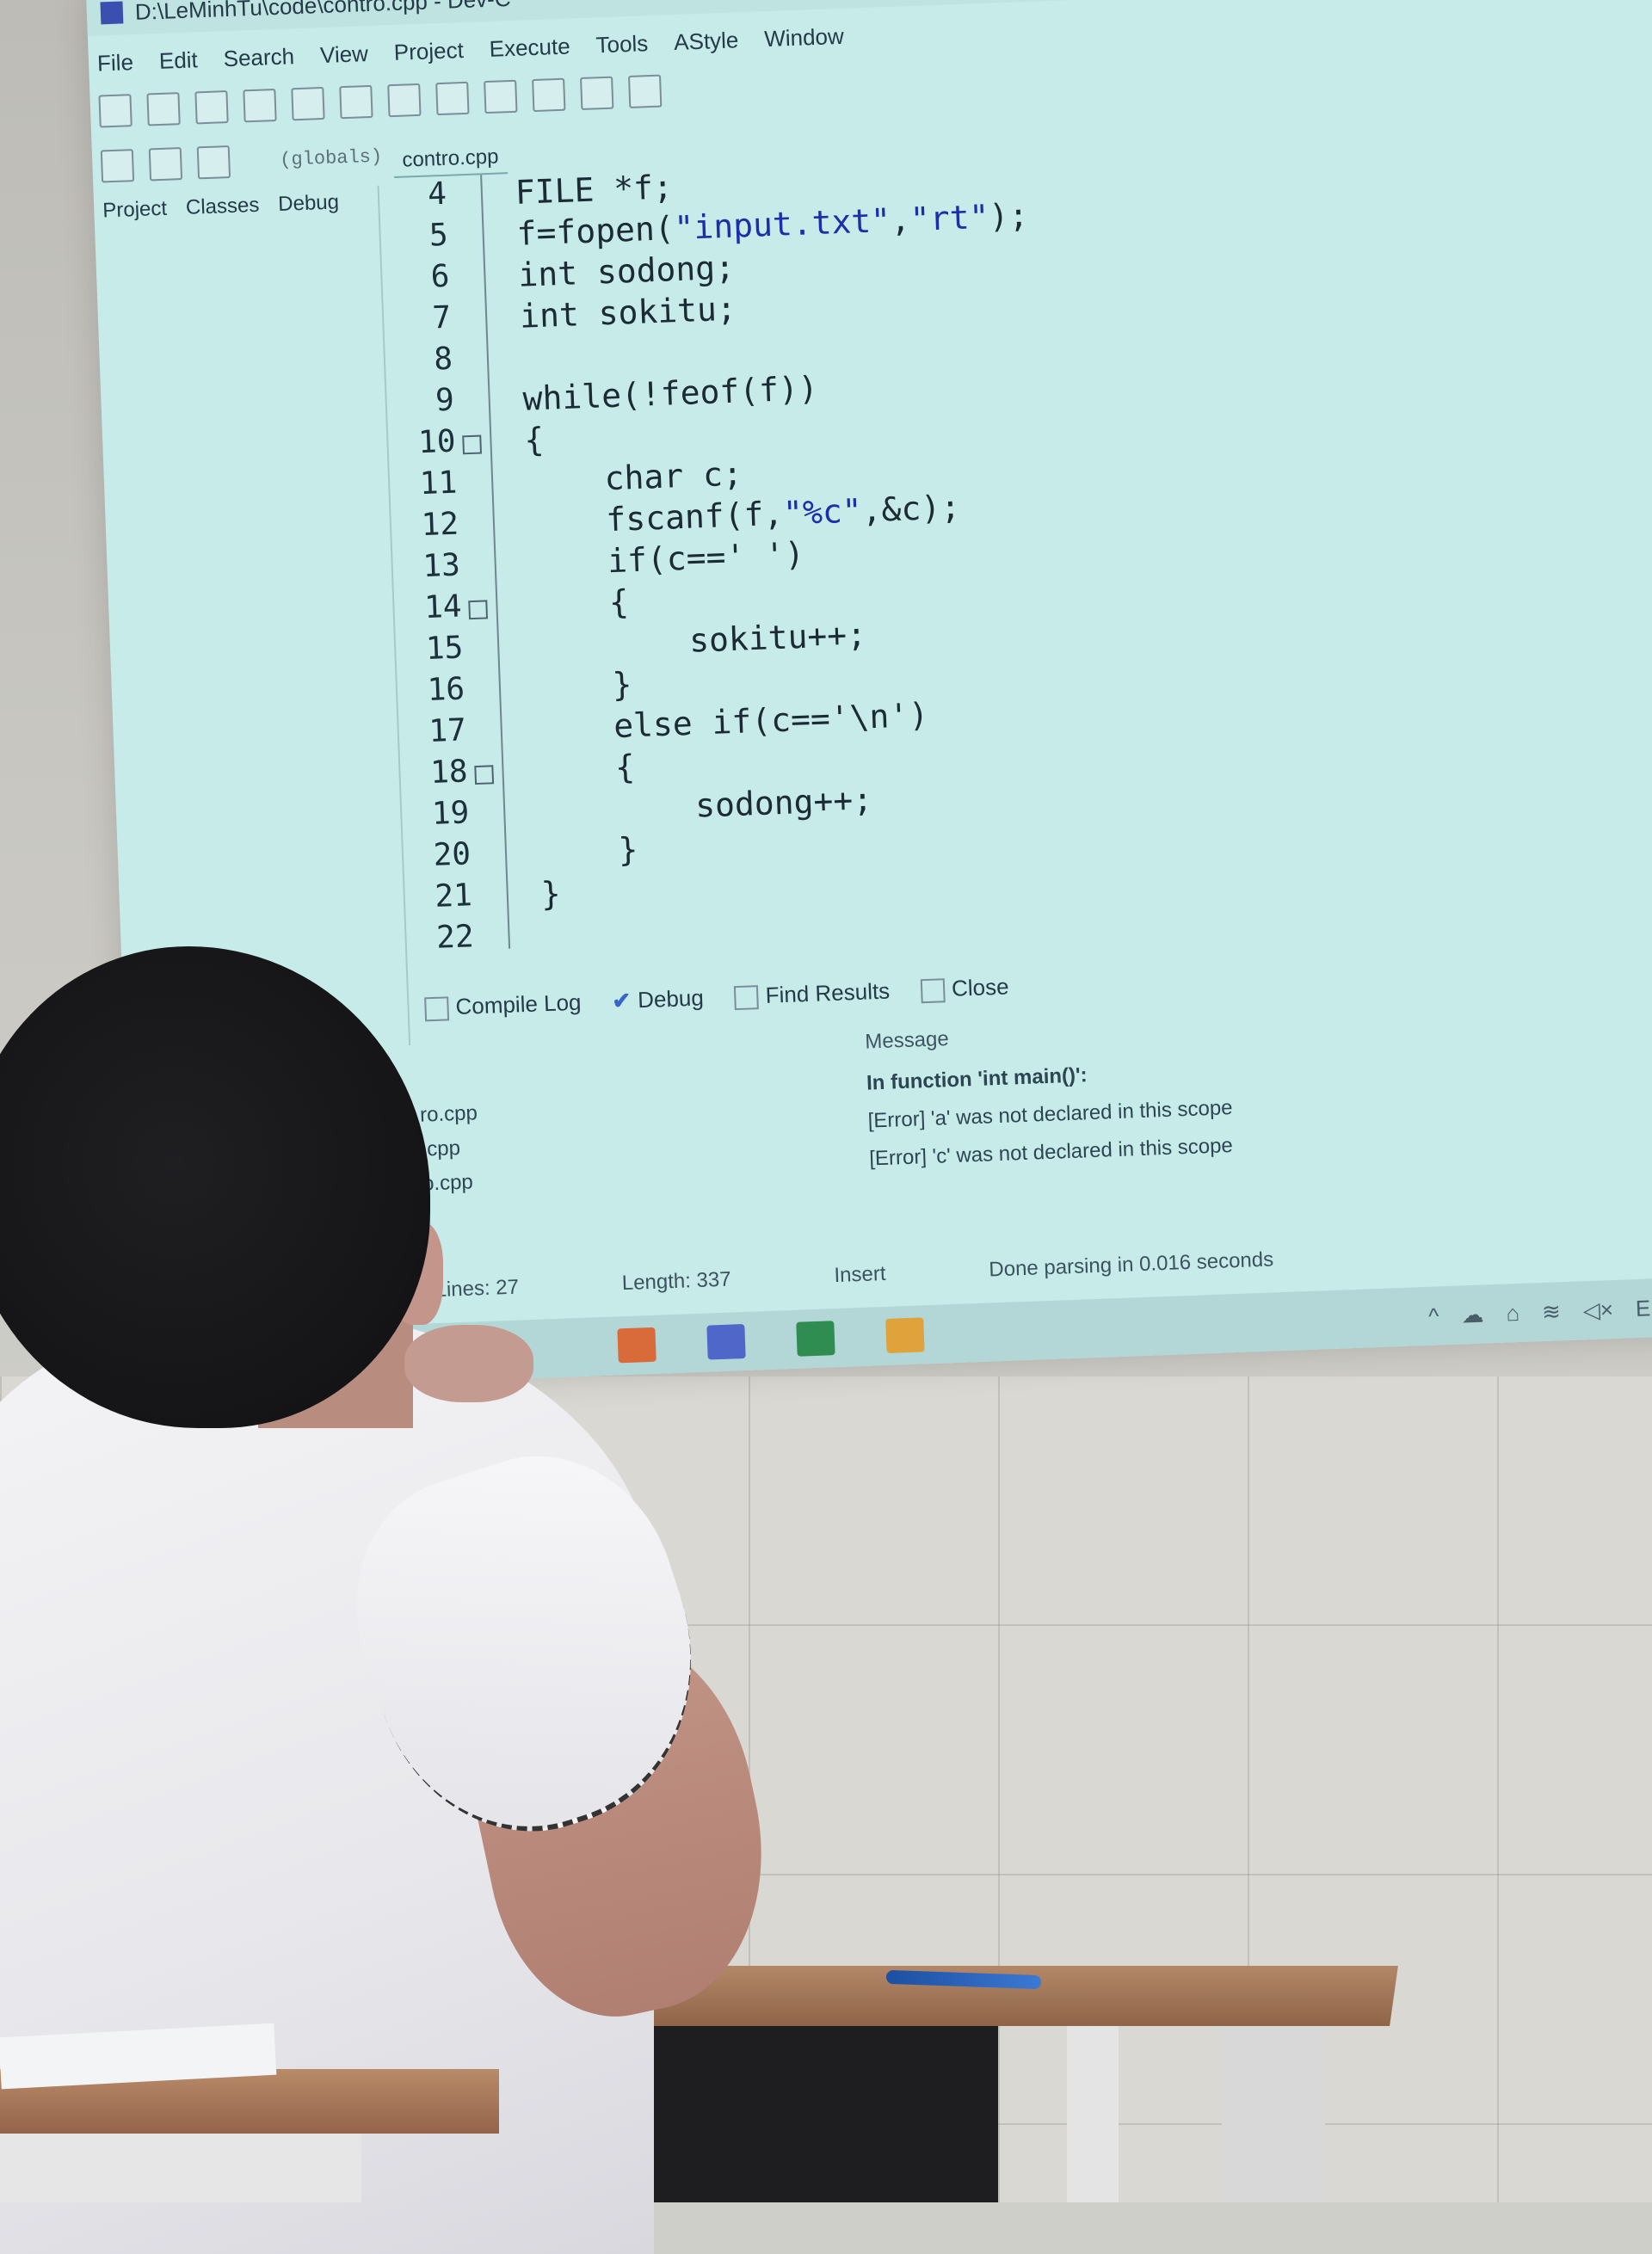  I want to click on line-number: 20, so click(452, 854).